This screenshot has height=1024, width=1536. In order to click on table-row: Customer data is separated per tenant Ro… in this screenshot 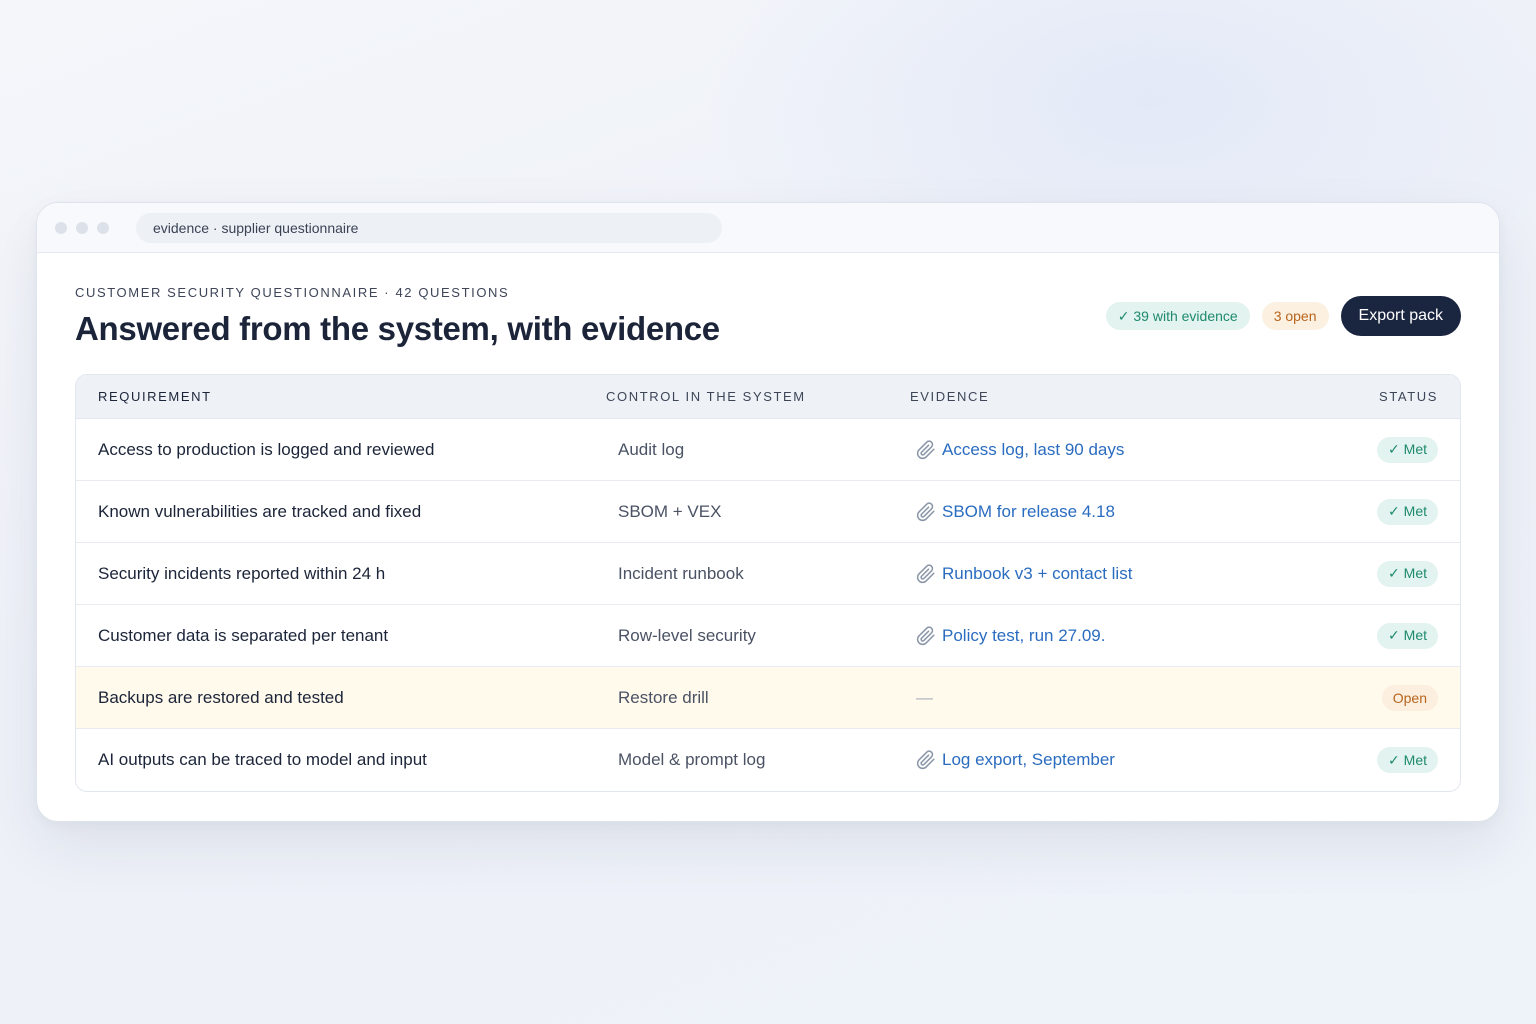, I will do `click(768, 636)`.